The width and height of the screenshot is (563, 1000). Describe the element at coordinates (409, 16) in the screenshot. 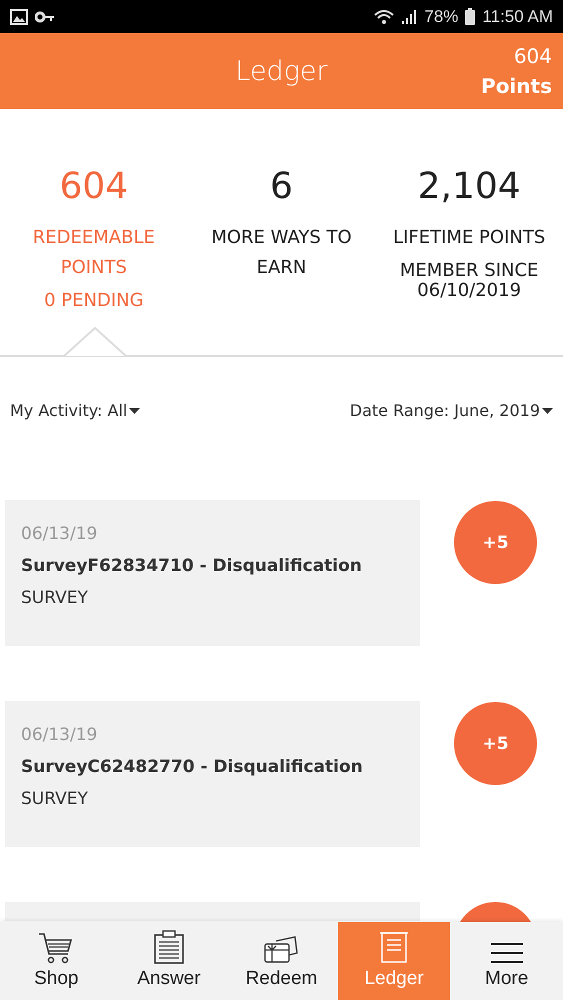

I see `signal-icon` at that location.